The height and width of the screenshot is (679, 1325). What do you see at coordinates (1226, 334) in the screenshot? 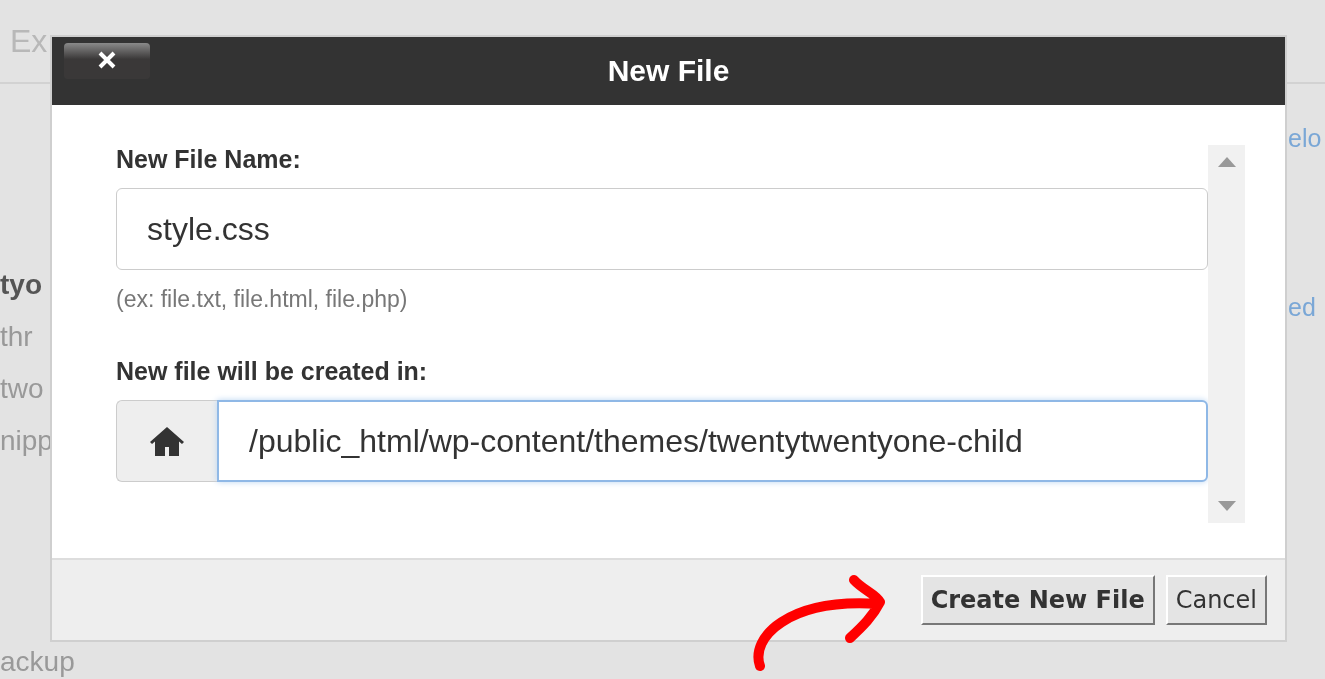
I see `scrollbar` at bounding box center [1226, 334].